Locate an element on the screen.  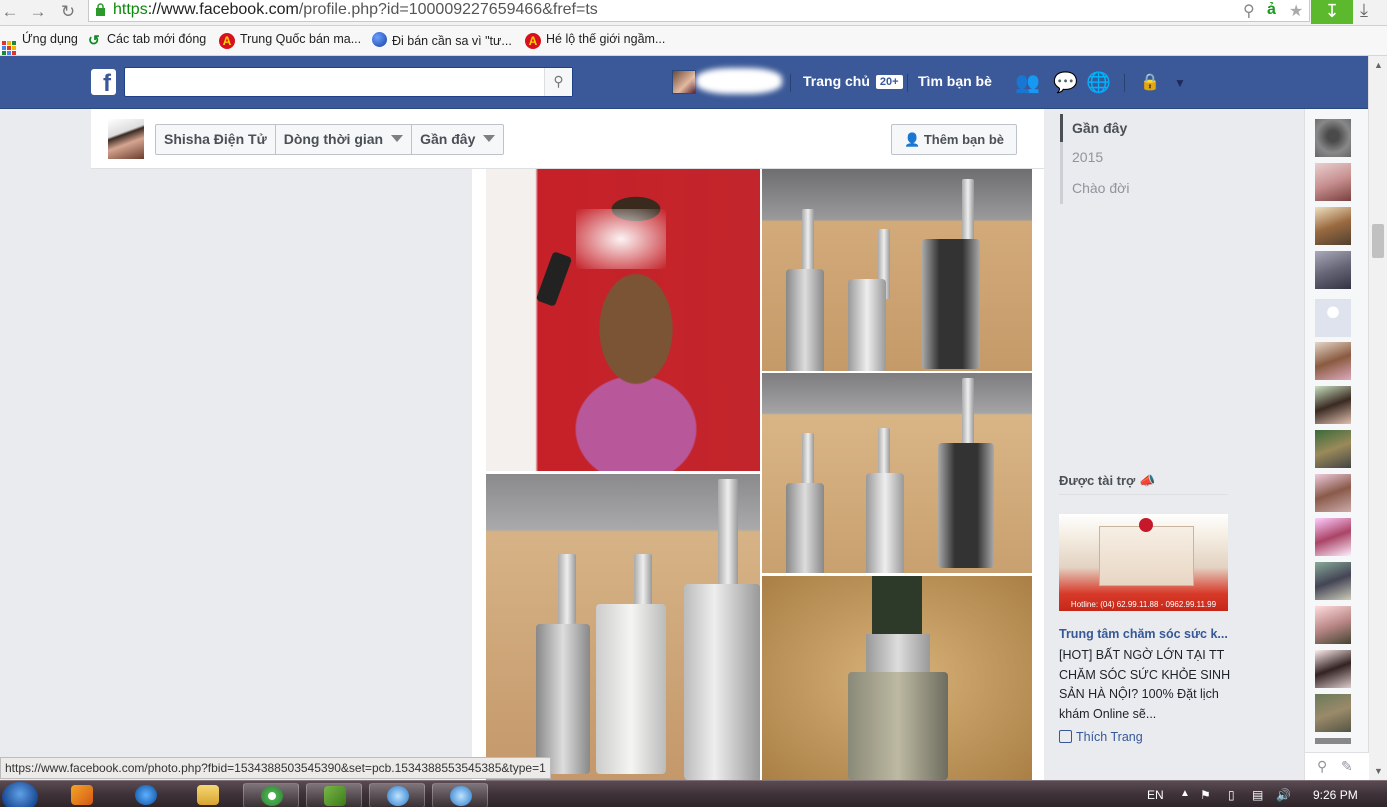
app-icon is located at coordinates (335, 796).